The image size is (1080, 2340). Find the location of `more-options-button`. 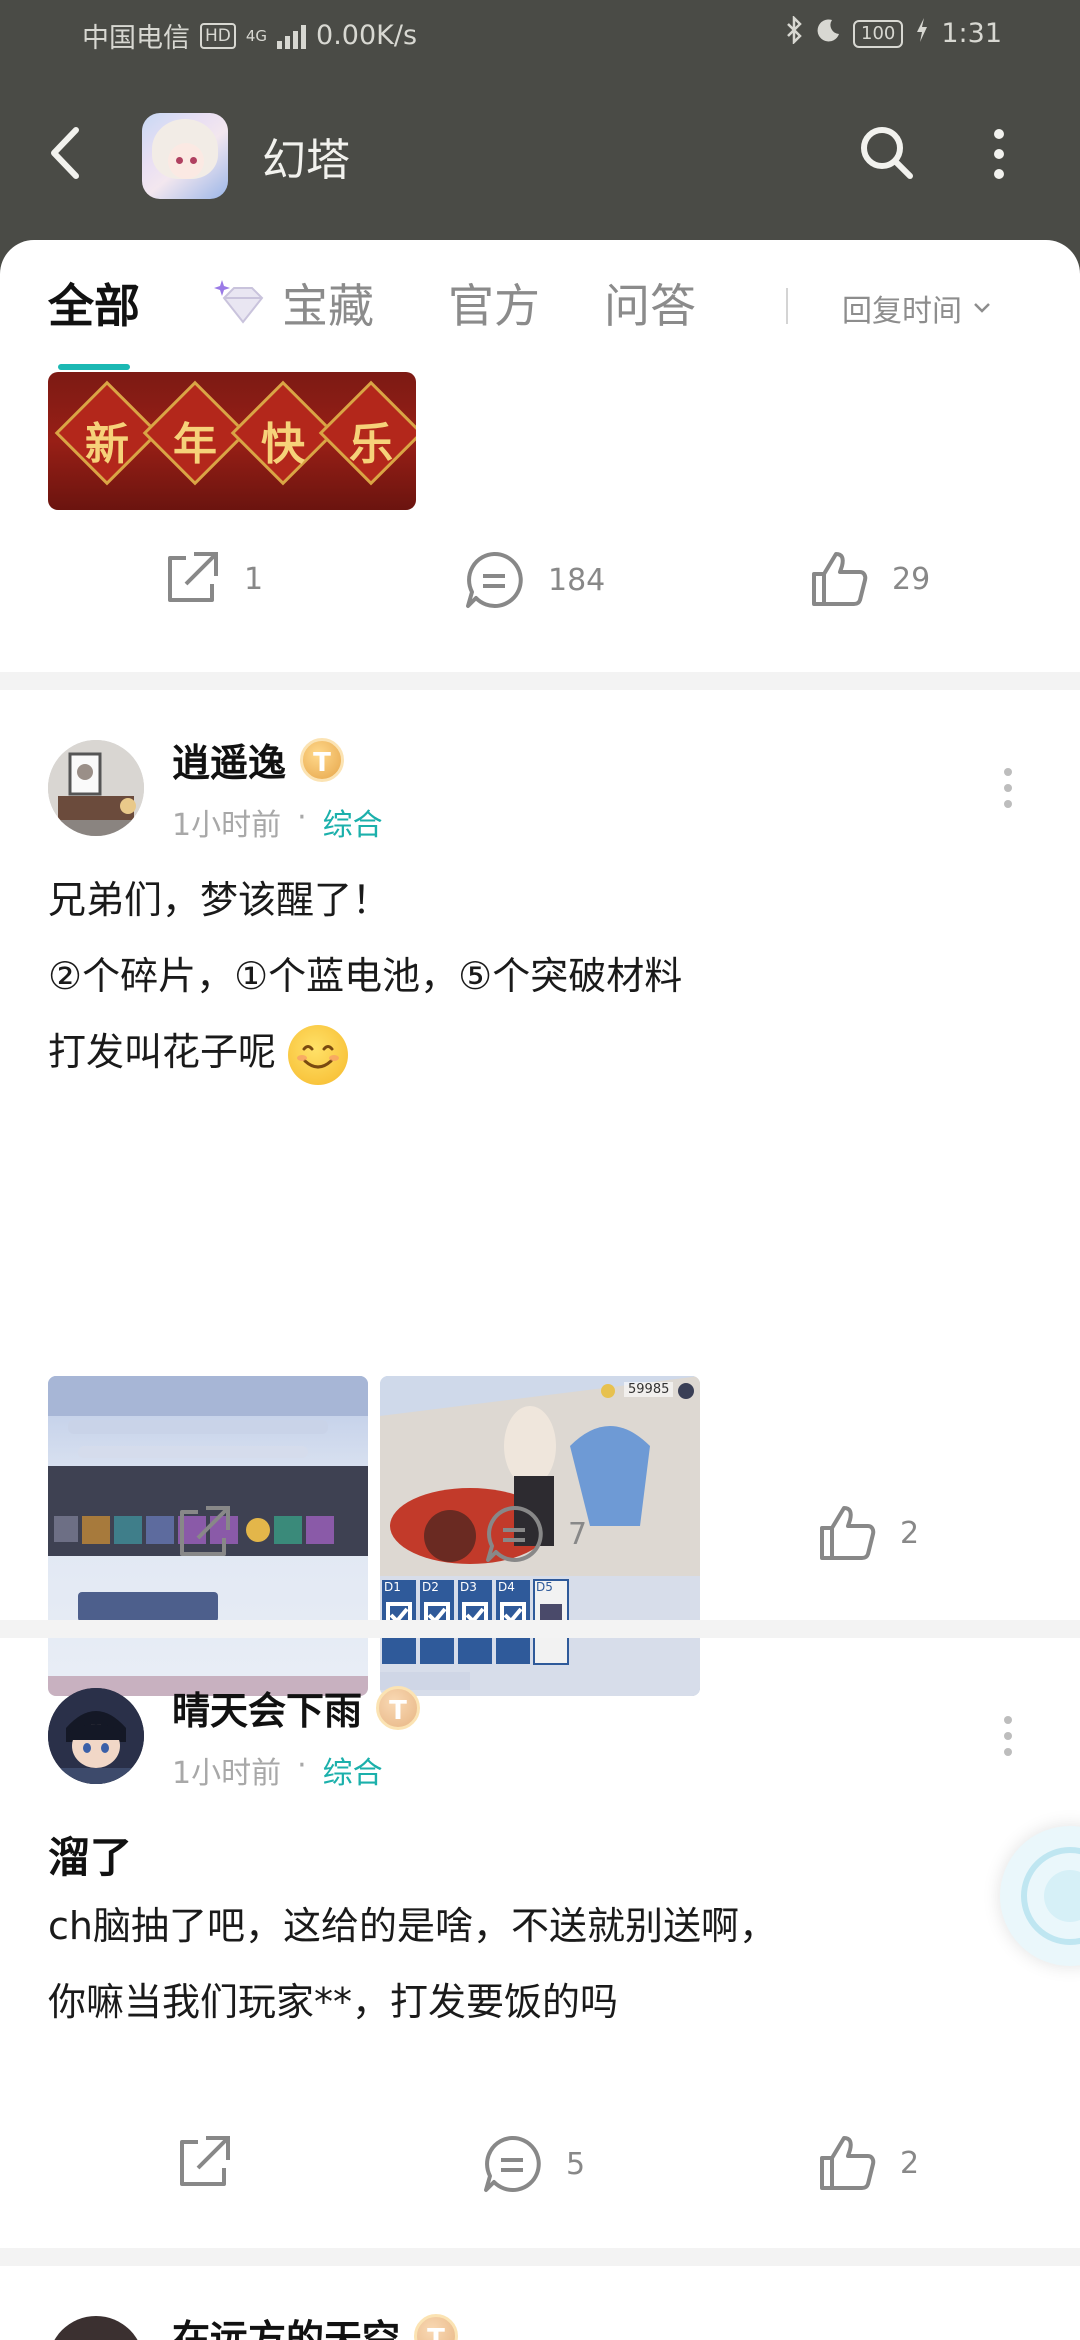

more-options-button is located at coordinates (999, 155).